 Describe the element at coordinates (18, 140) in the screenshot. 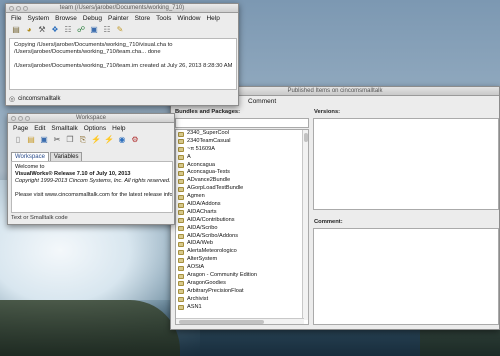

I see `new-page-icon: ▯` at that location.